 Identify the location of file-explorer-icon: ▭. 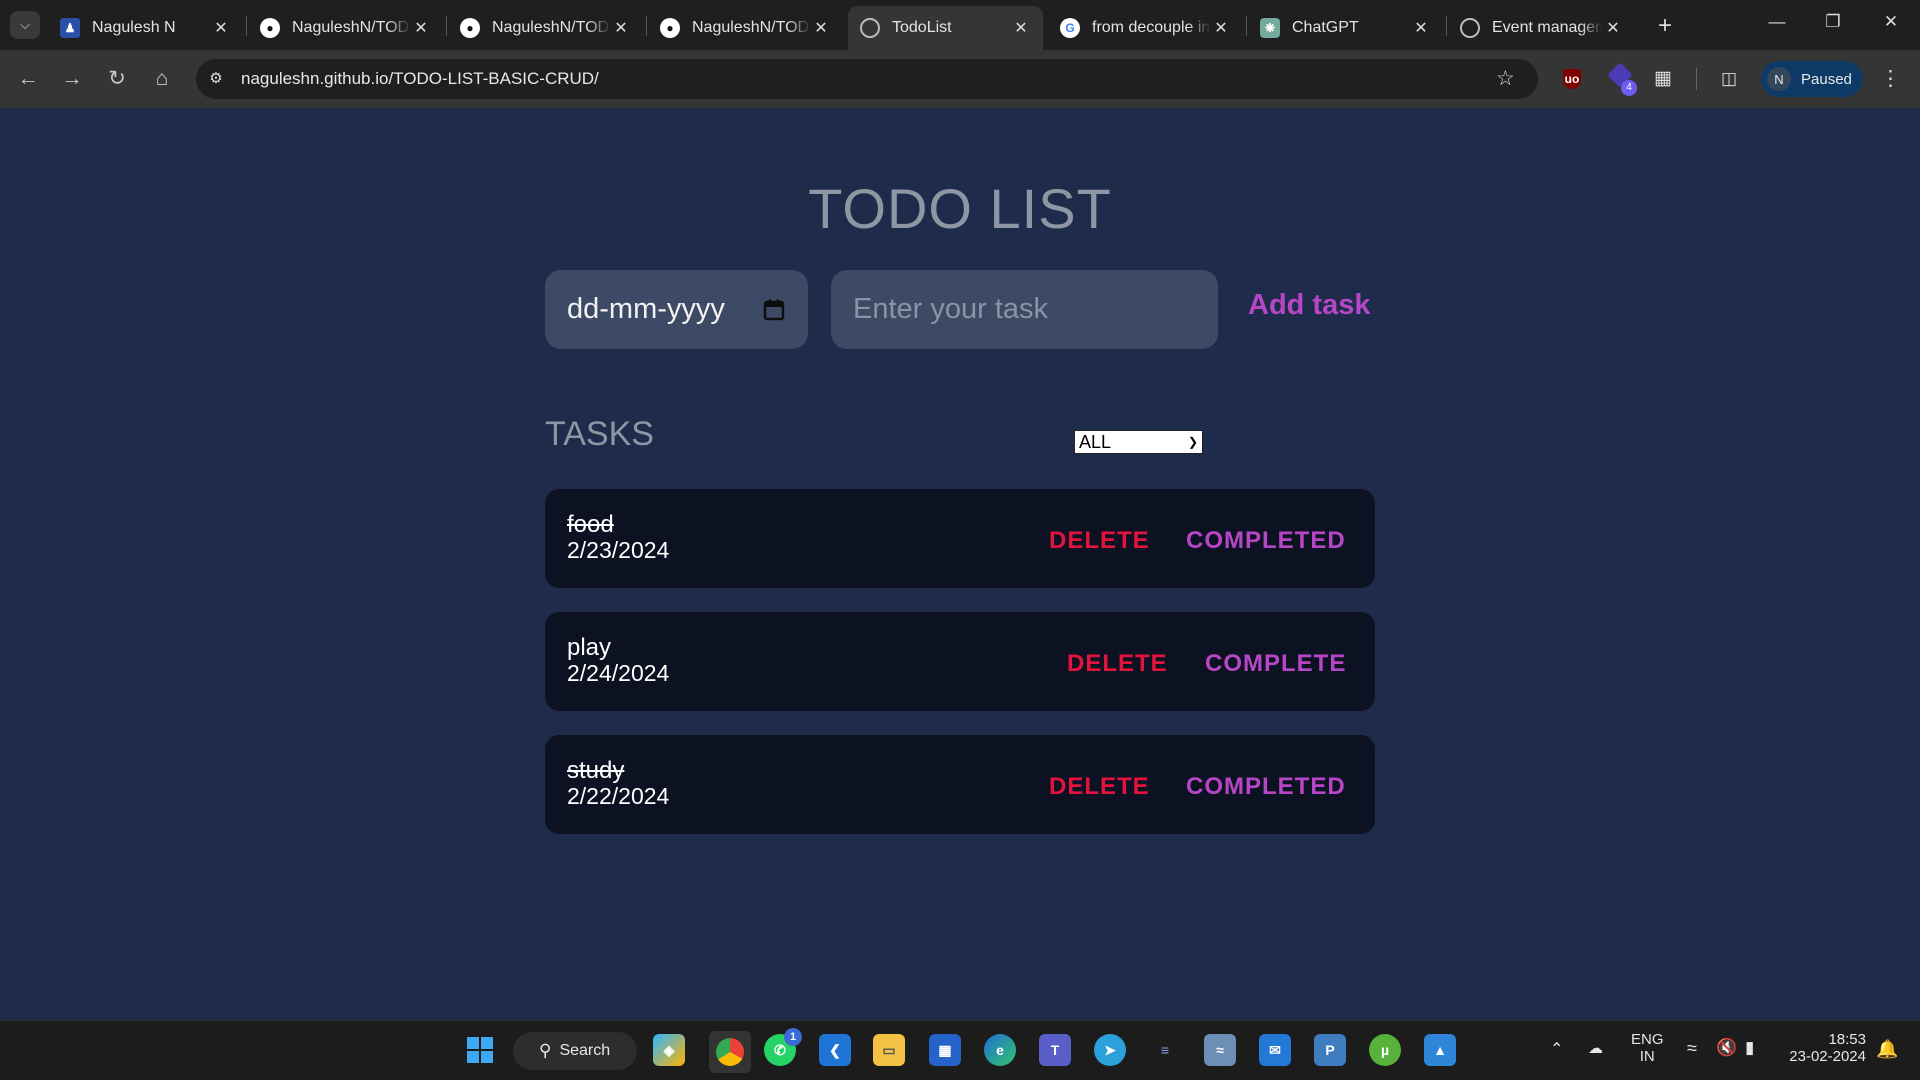
(889, 1050).